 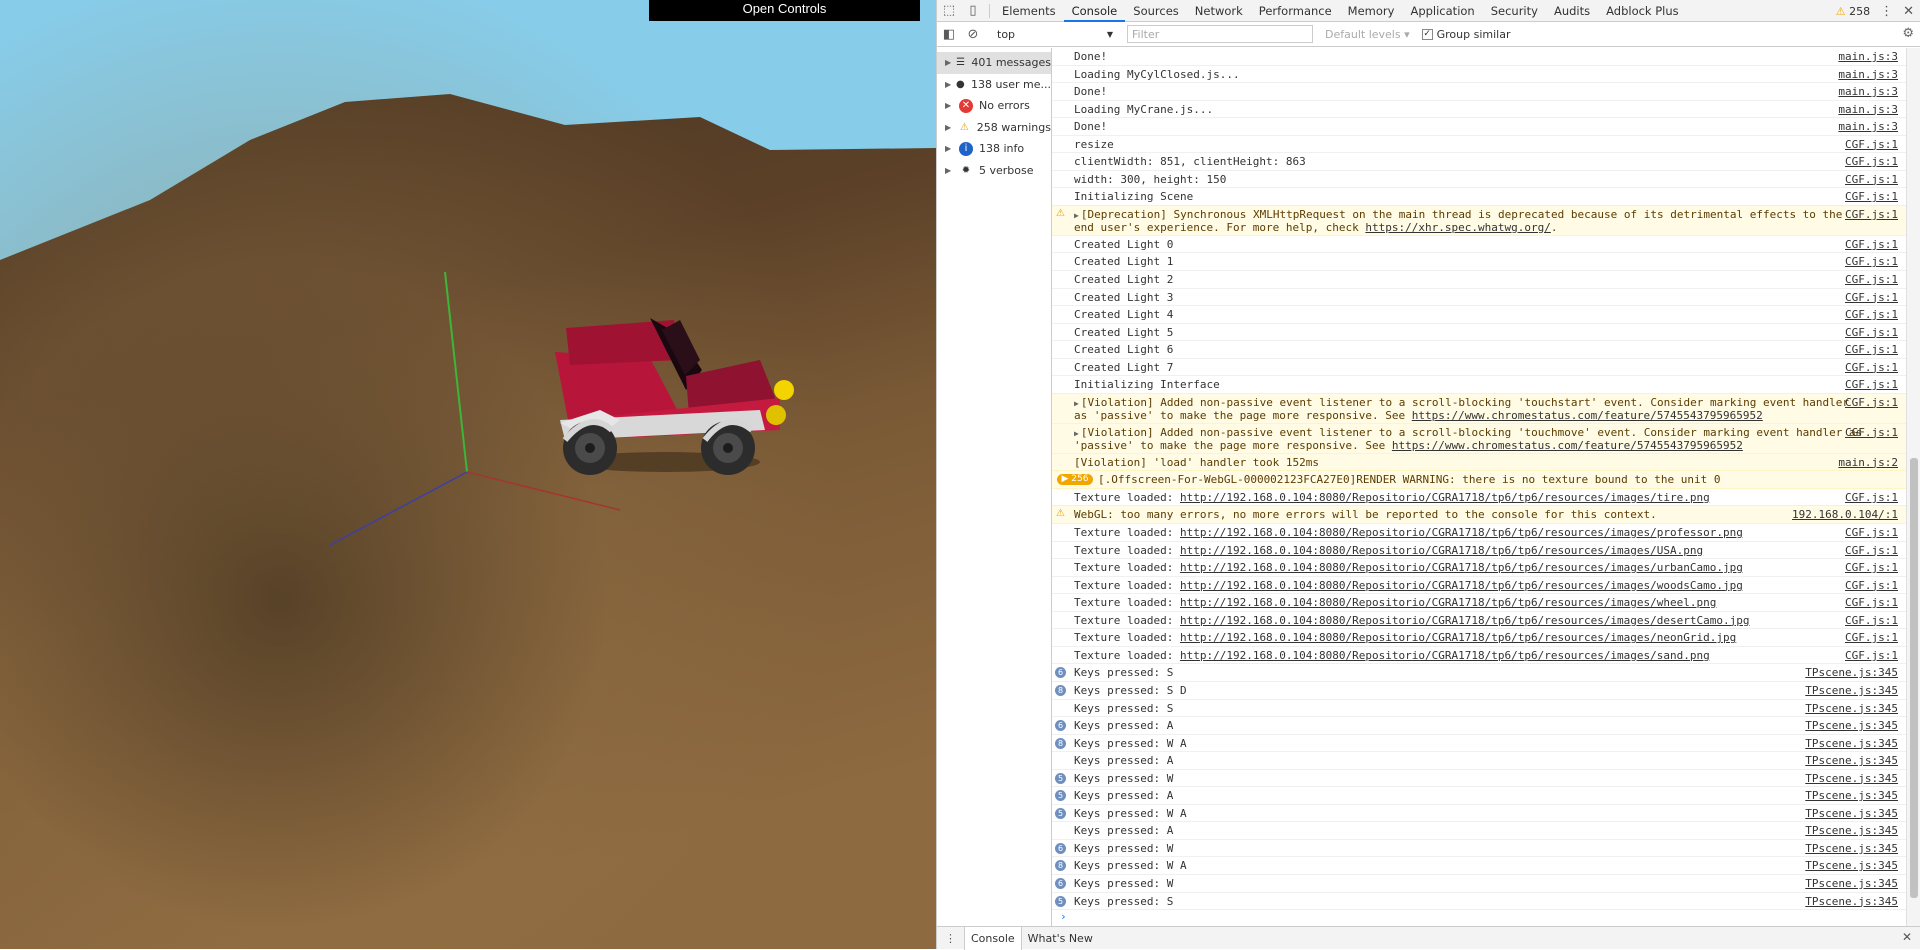 What do you see at coordinates (1479, 262) in the screenshot?
I see `log-row: Created Light 1 CGF.js:1` at bounding box center [1479, 262].